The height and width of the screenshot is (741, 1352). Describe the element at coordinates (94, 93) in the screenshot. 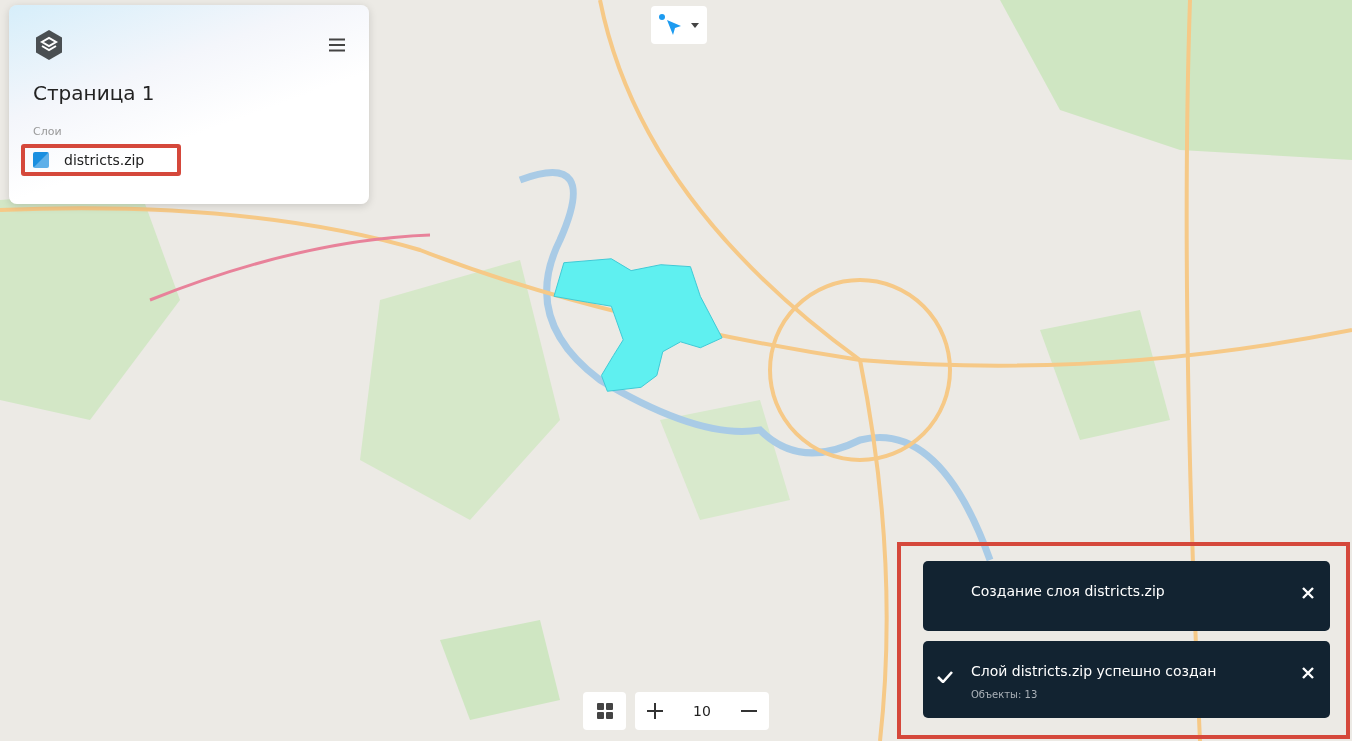

I see `page-title: Страница 1` at that location.